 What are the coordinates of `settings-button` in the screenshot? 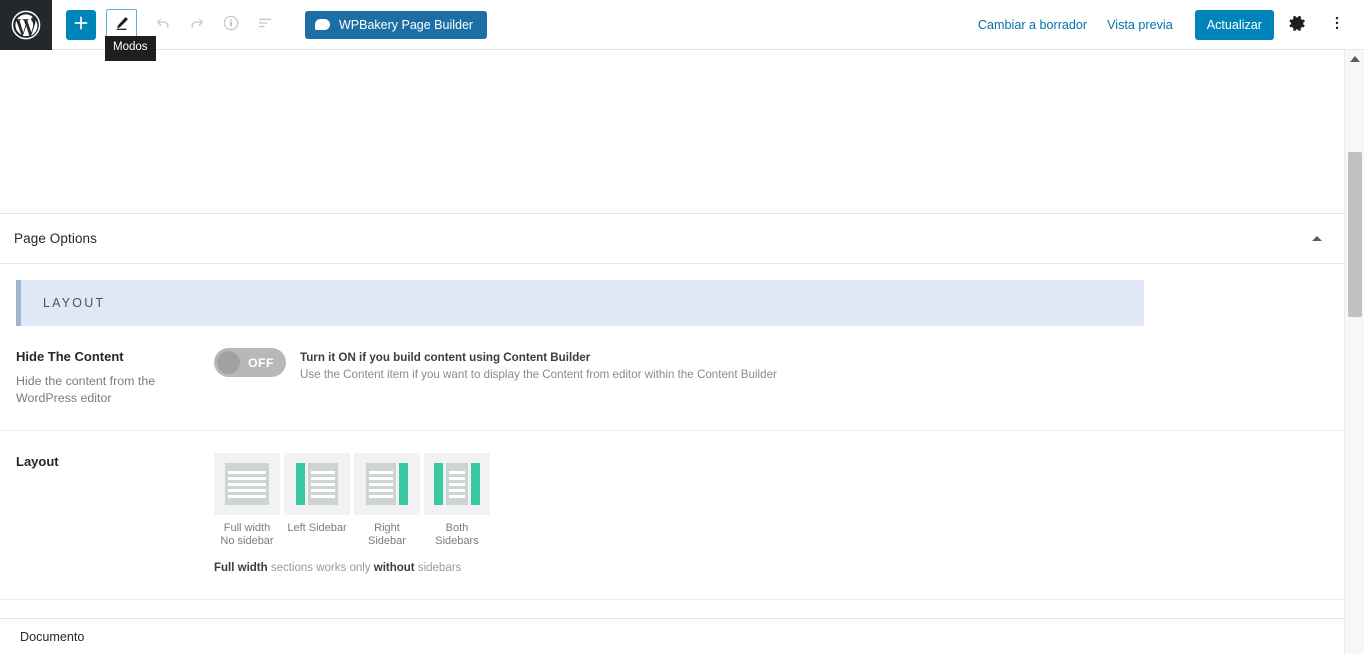 It's located at (1297, 25).